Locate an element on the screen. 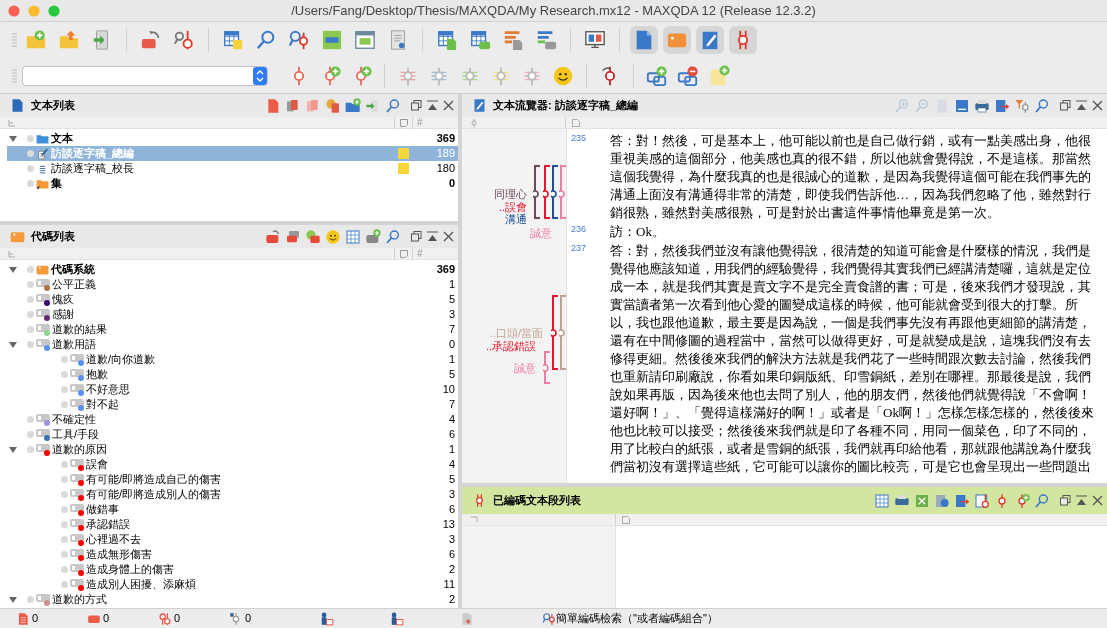 This screenshot has height=628, width=1107. code-label: ..口頭/當面 is located at coordinates (516, 333).